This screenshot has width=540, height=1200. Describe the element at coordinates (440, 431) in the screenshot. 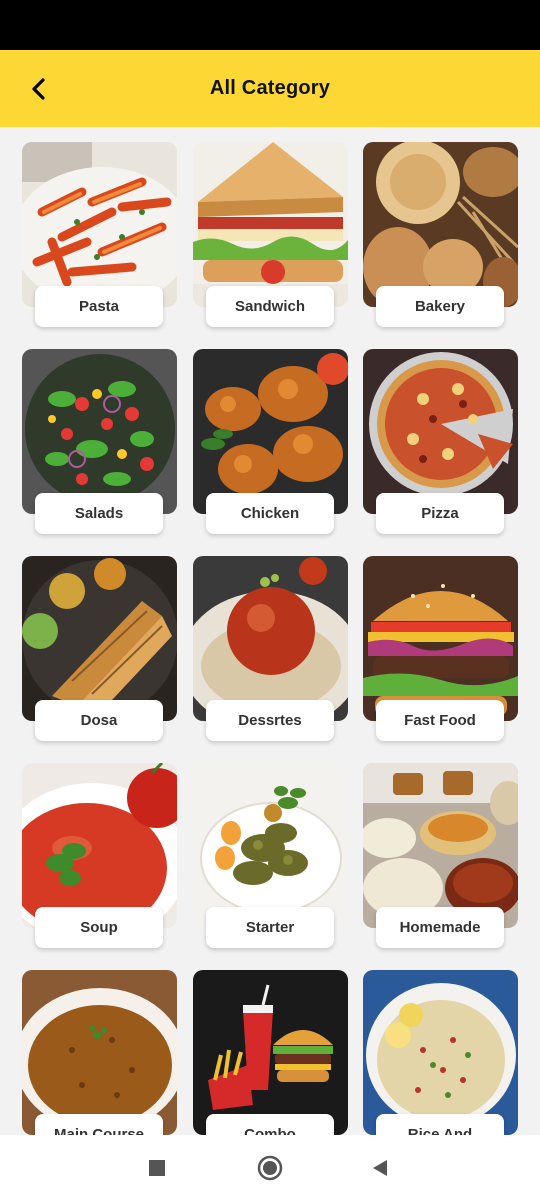

I see `pizza-image` at that location.